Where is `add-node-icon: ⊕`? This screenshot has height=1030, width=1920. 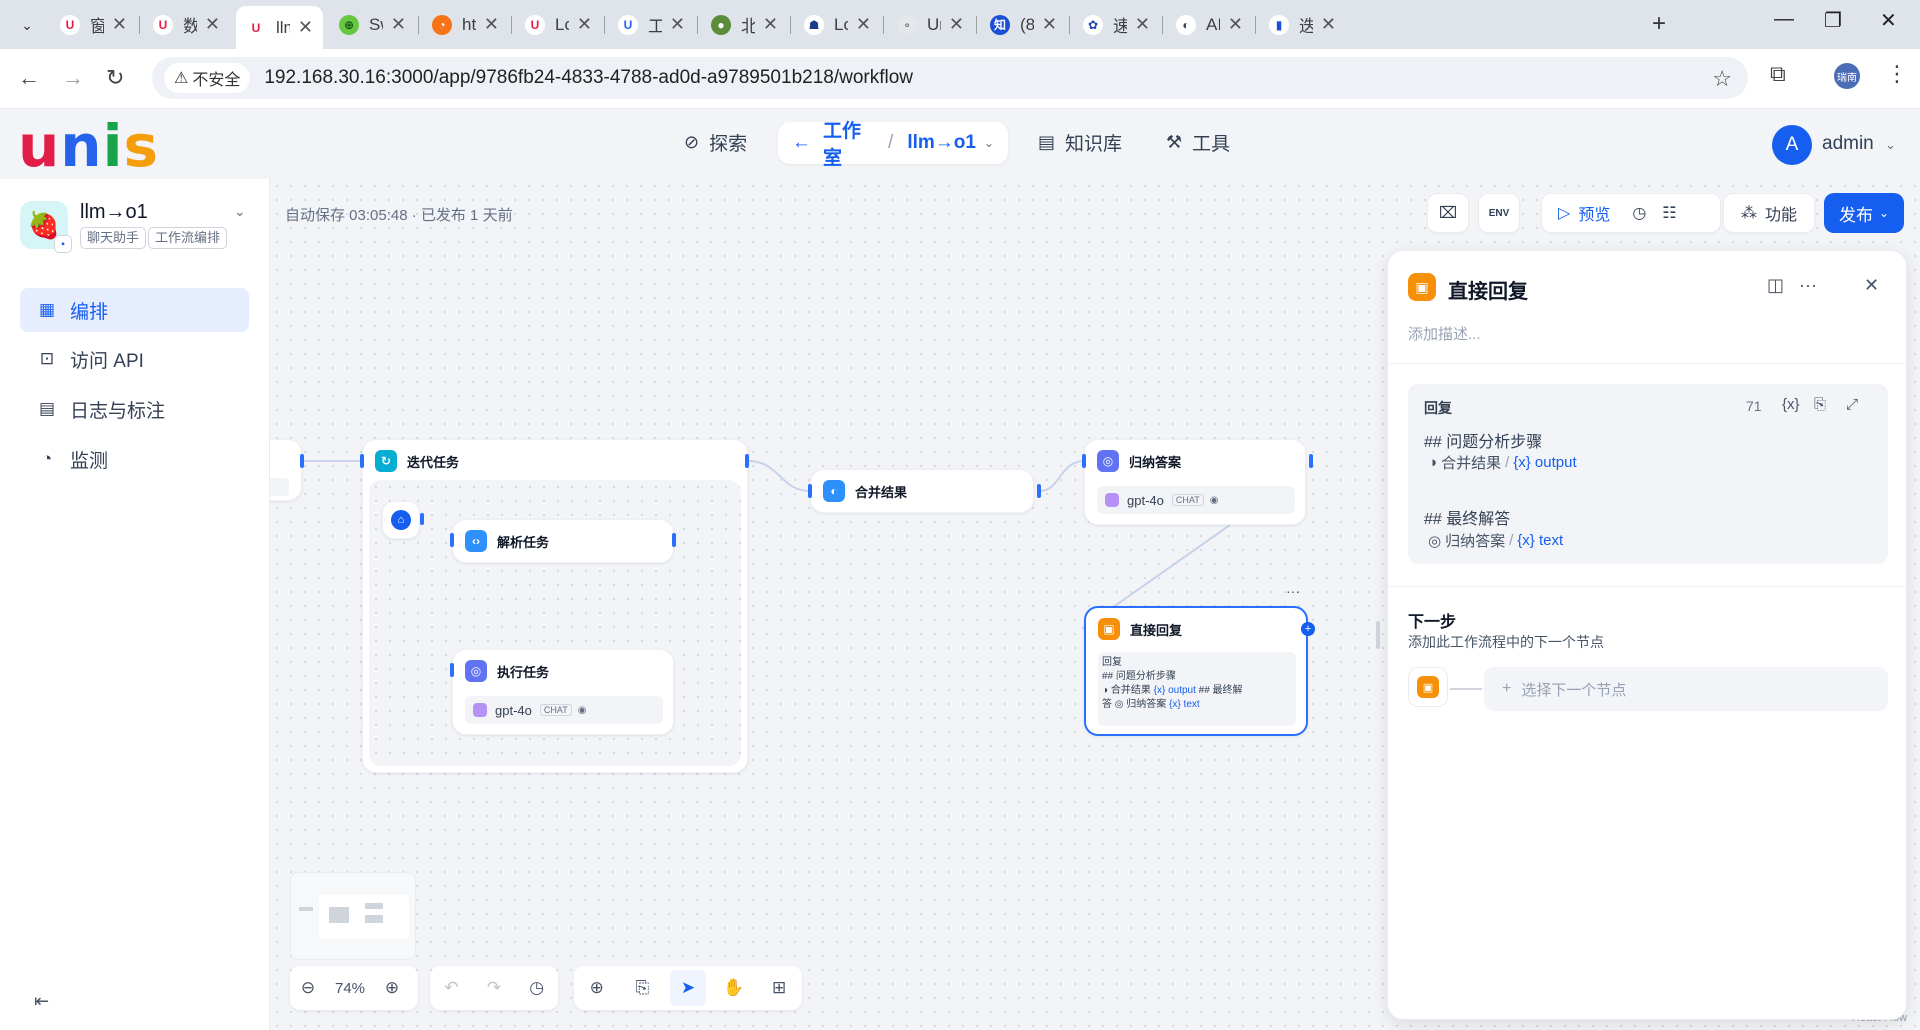
add-node-icon: ⊕ is located at coordinates (597, 988).